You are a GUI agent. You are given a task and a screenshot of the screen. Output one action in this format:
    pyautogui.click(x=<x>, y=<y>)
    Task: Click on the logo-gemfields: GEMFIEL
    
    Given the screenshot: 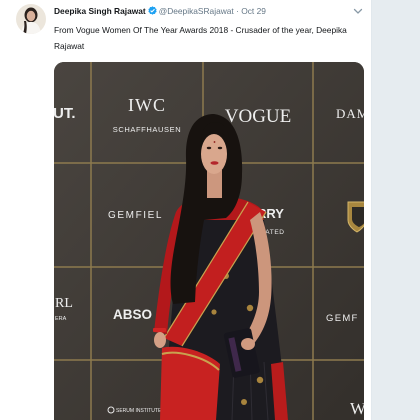 What is the action you would take?
    pyautogui.click(x=135, y=215)
    